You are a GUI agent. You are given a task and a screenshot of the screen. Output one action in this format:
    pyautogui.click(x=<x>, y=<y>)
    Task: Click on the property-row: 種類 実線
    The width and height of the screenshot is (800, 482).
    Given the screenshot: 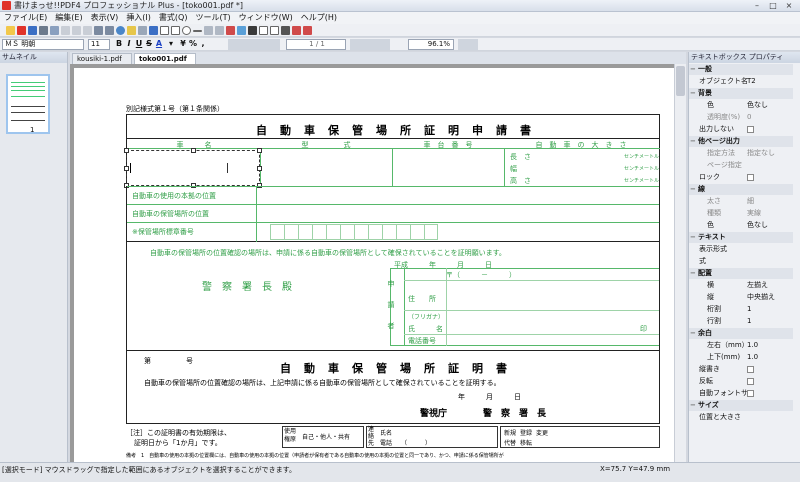 What is the action you would take?
    pyautogui.click(x=741, y=213)
    